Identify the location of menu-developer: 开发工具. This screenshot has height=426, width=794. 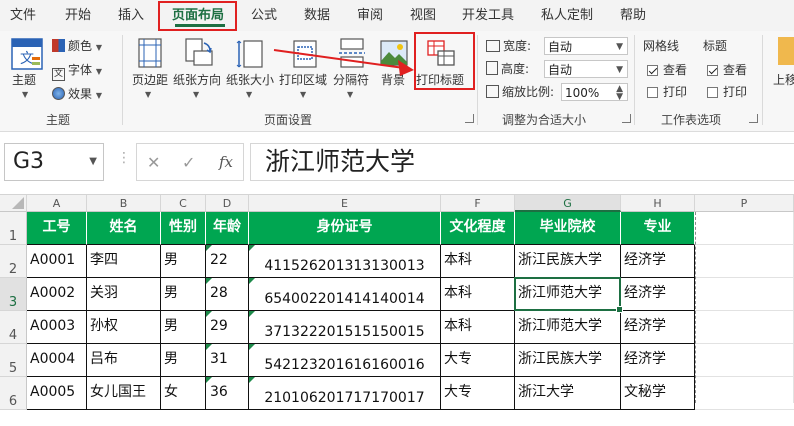
(488, 15).